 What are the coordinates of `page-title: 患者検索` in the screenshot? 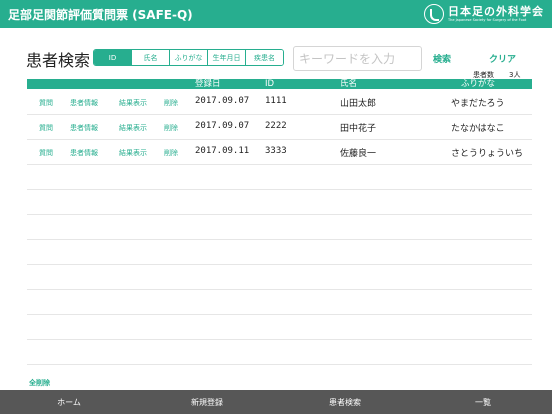 It's located at (58, 60).